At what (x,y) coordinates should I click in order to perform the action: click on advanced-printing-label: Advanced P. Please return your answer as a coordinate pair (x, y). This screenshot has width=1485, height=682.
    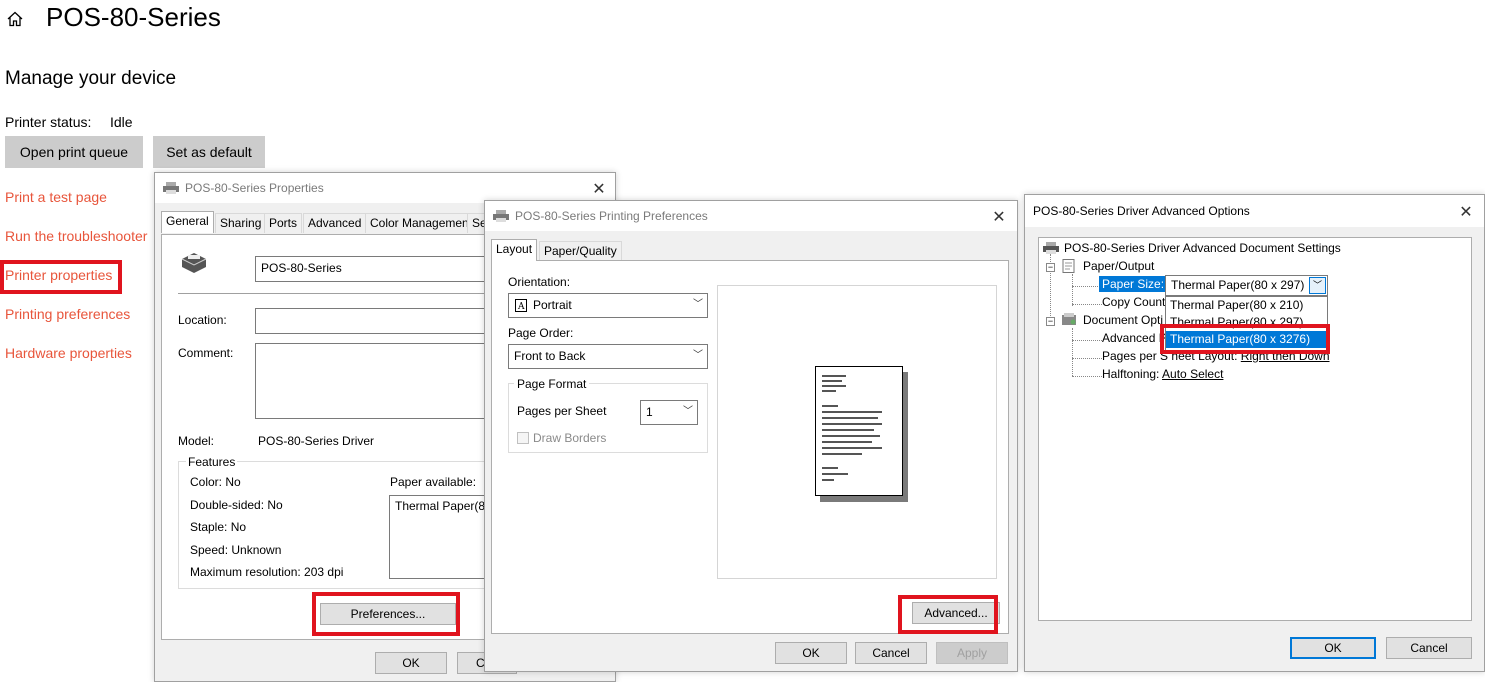
    Looking at the image, I should click on (1134, 338).